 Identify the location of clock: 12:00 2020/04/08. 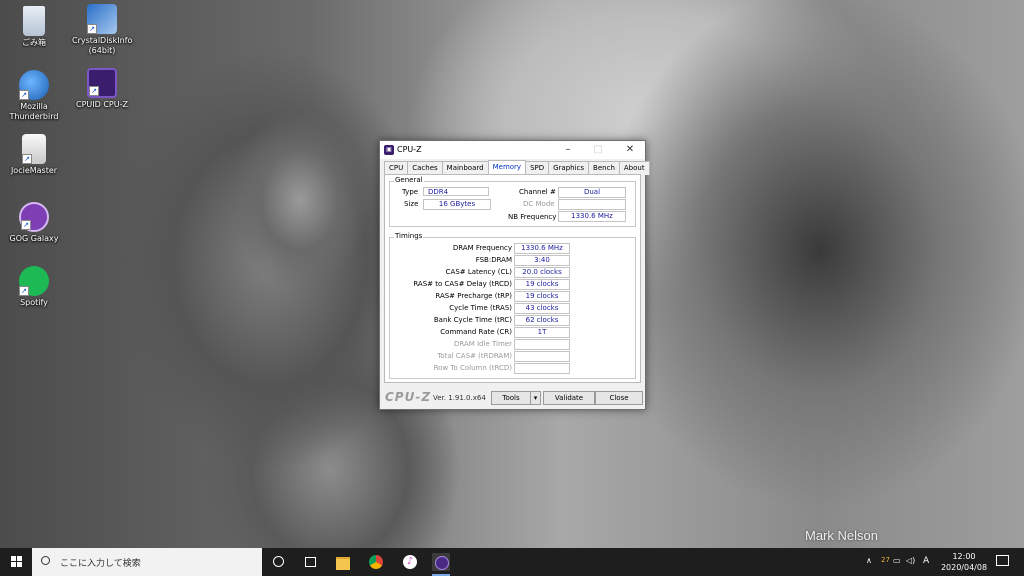
(964, 562).